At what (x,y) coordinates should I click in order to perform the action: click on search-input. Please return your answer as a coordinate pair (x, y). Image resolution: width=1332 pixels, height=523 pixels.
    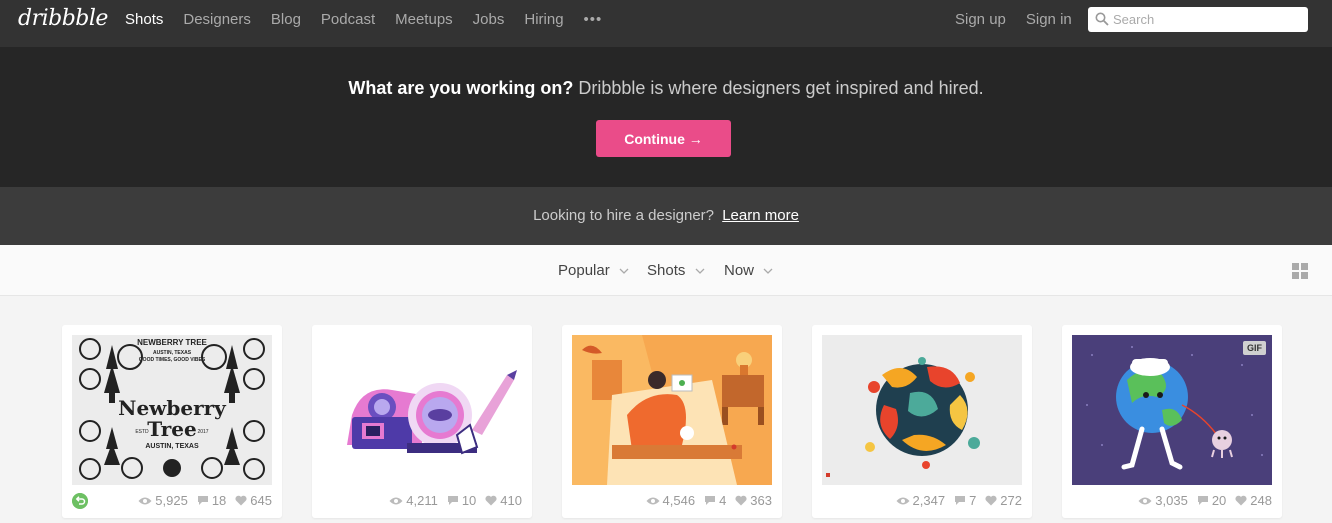
    Looking at the image, I should click on (1208, 19).